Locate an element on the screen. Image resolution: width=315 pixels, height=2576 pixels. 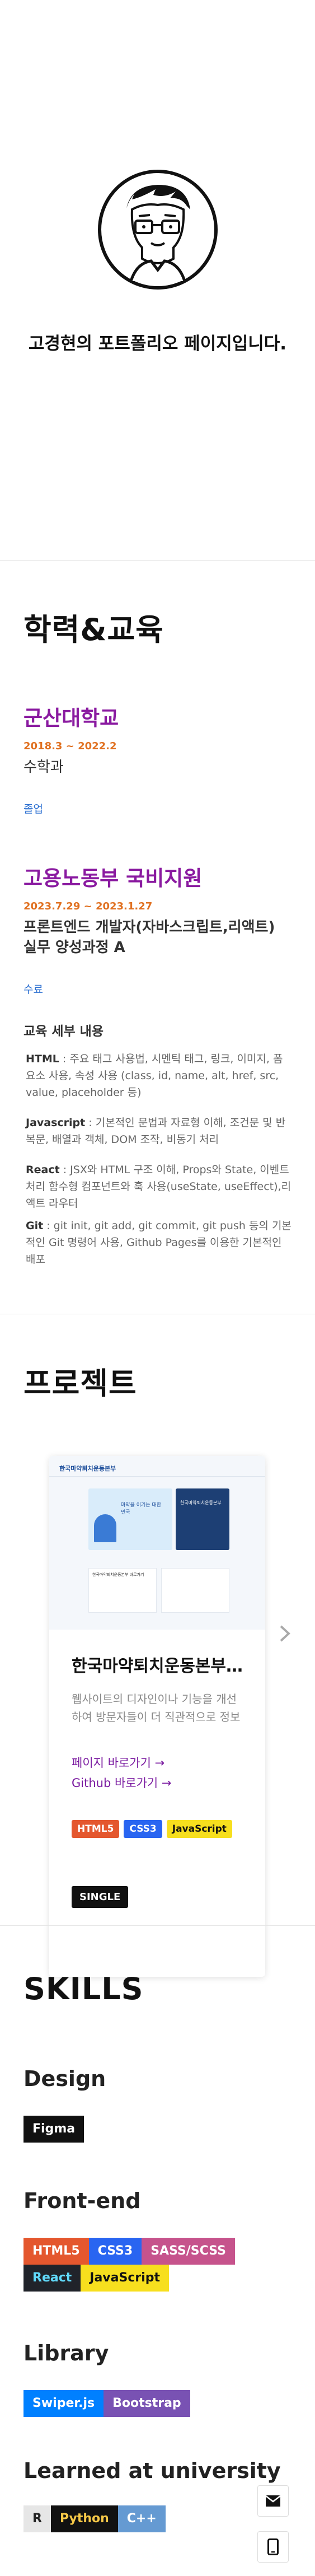
skill-r: R is located at coordinates (37, 2518).